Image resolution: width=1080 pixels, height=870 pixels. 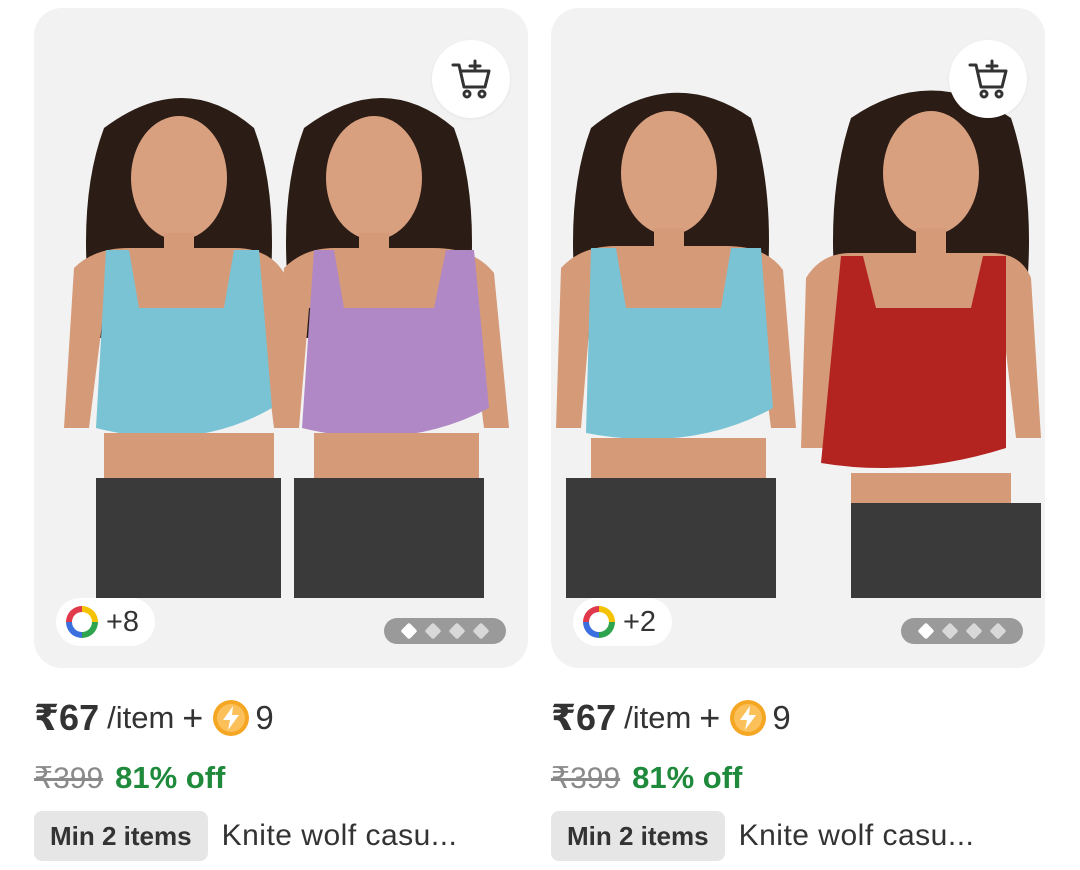 I want to click on color-count: +8, so click(x=123, y=621).